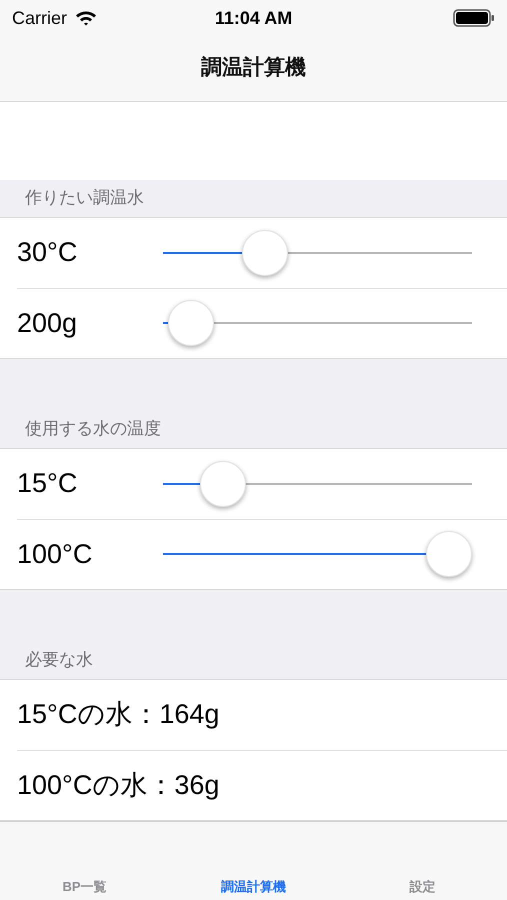  What do you see at coordinates (47, 483) in the screenshot?
I see `slider-value: 15°C` at bounding box center [47, 483].